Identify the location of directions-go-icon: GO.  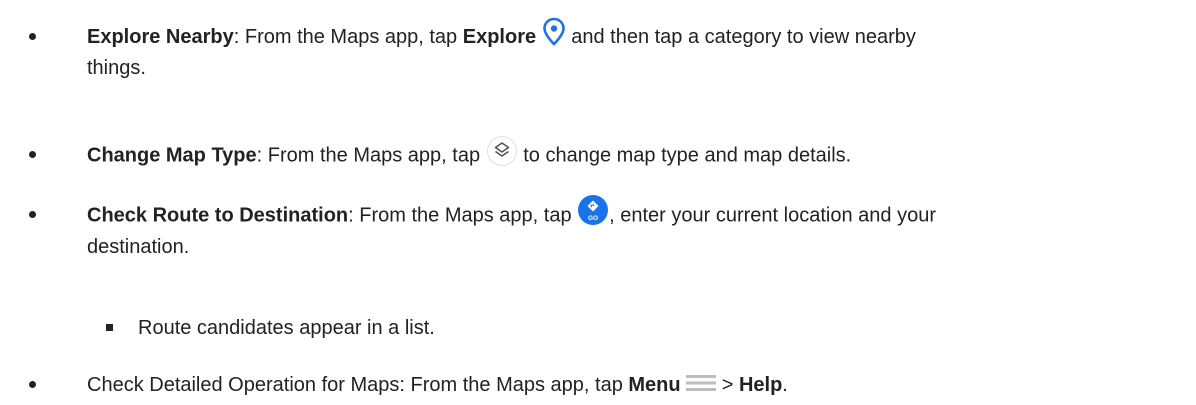
(593, 210).